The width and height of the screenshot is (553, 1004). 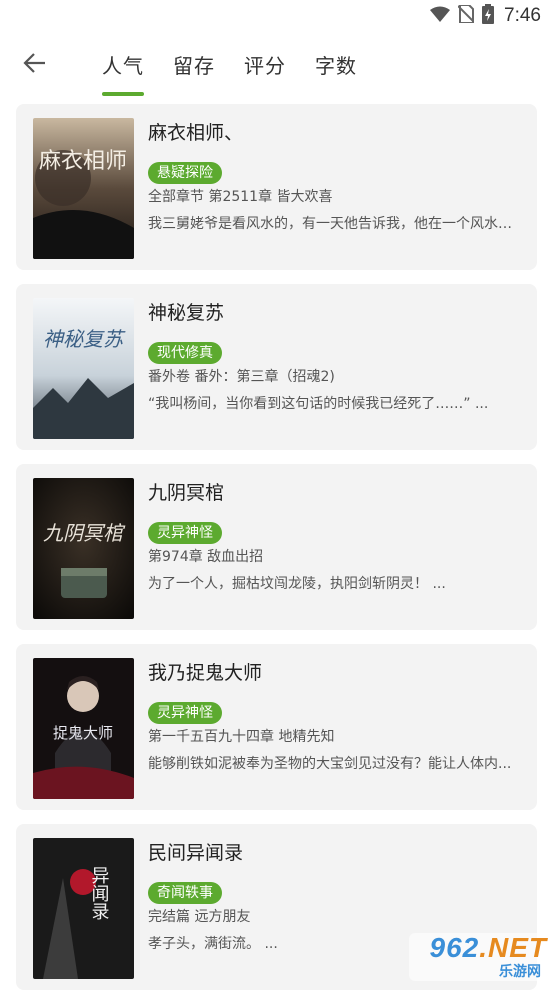 What do you see at coordinates (276, 16) in the screenshot?
I see `status-bar: 7:46` at bounding box center [276, 16].